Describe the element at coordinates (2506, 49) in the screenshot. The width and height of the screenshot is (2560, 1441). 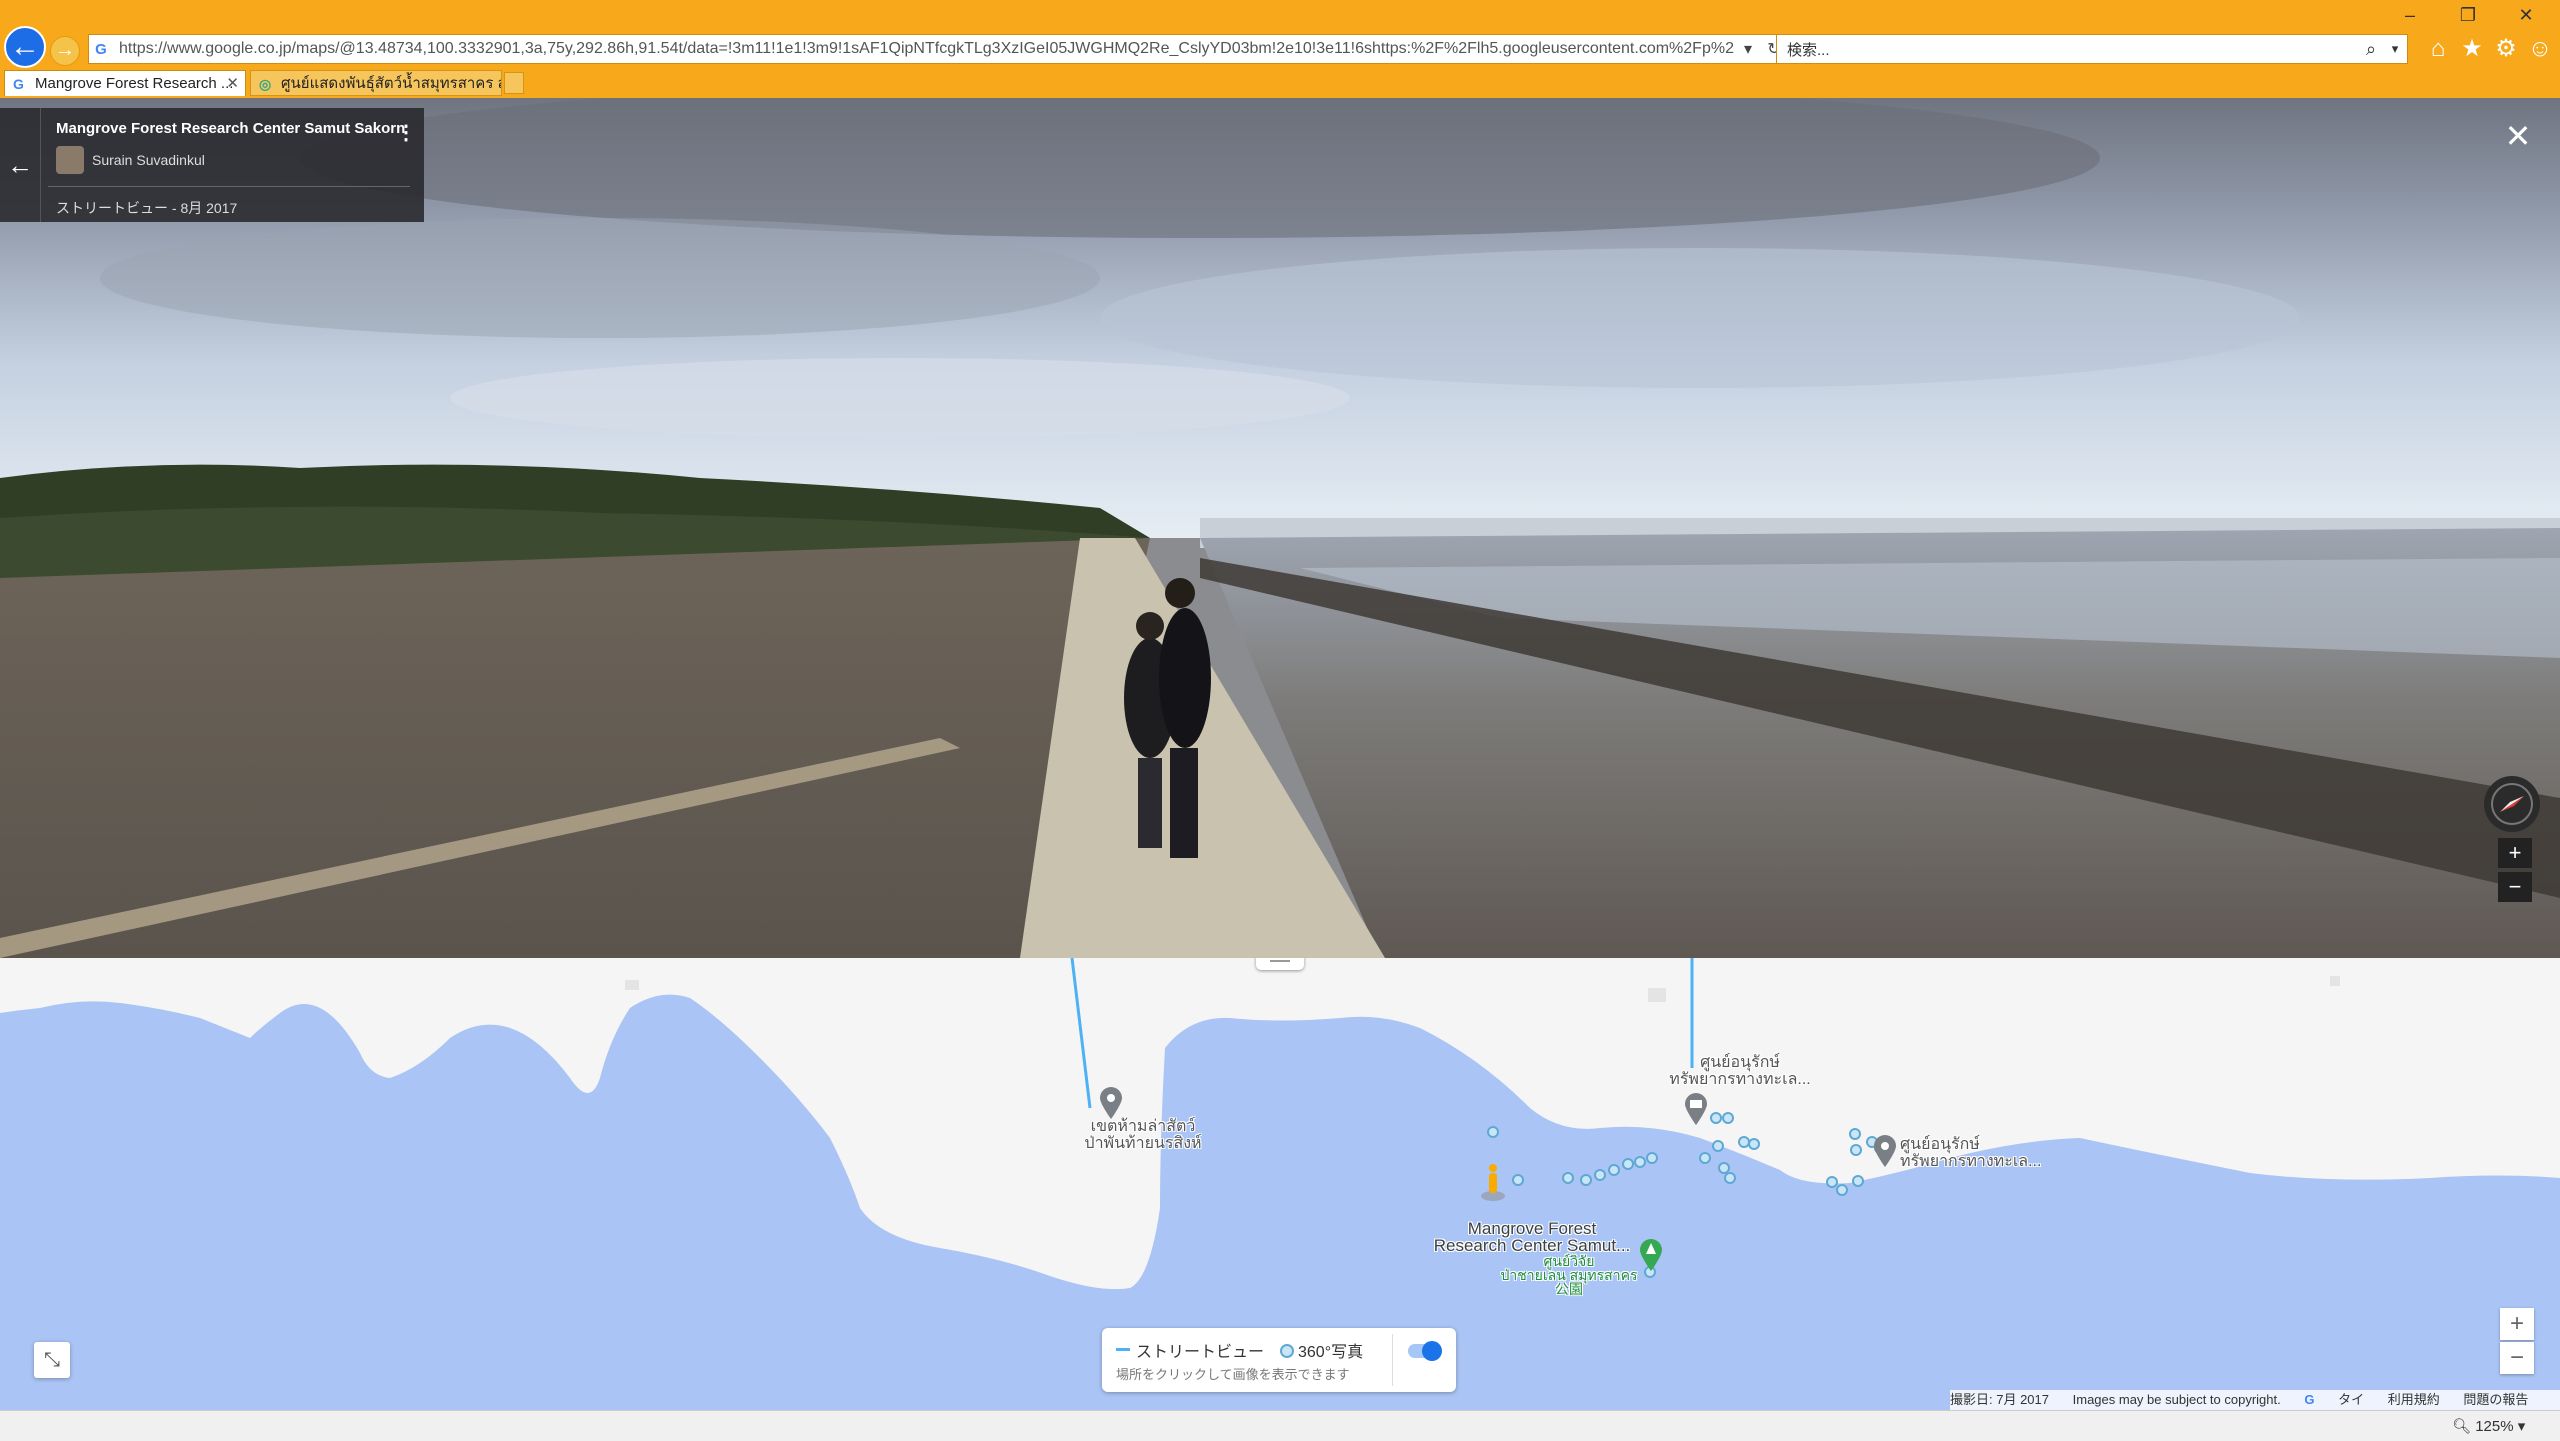
I see `settings-gear-icon: ⚙` at that location.